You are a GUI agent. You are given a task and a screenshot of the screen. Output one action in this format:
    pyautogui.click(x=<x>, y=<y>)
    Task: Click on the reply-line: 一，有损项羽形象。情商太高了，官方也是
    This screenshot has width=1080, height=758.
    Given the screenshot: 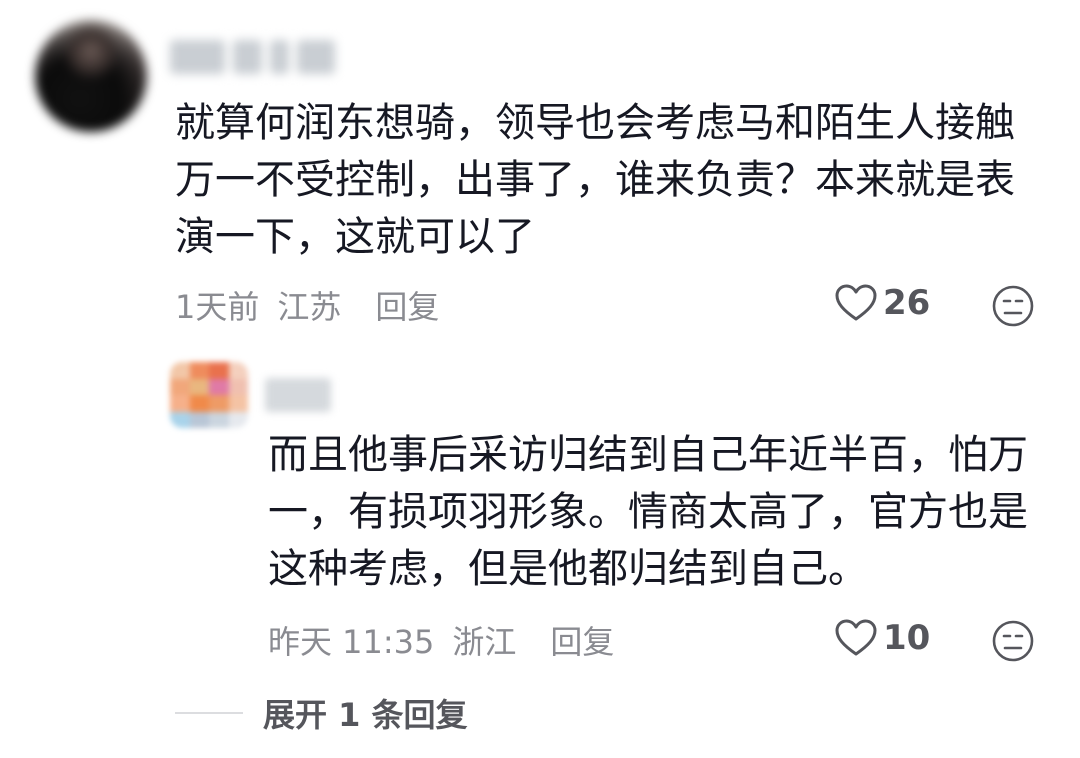 What is the action you would take?
    pyautogui.click(x=648, y=512)
    